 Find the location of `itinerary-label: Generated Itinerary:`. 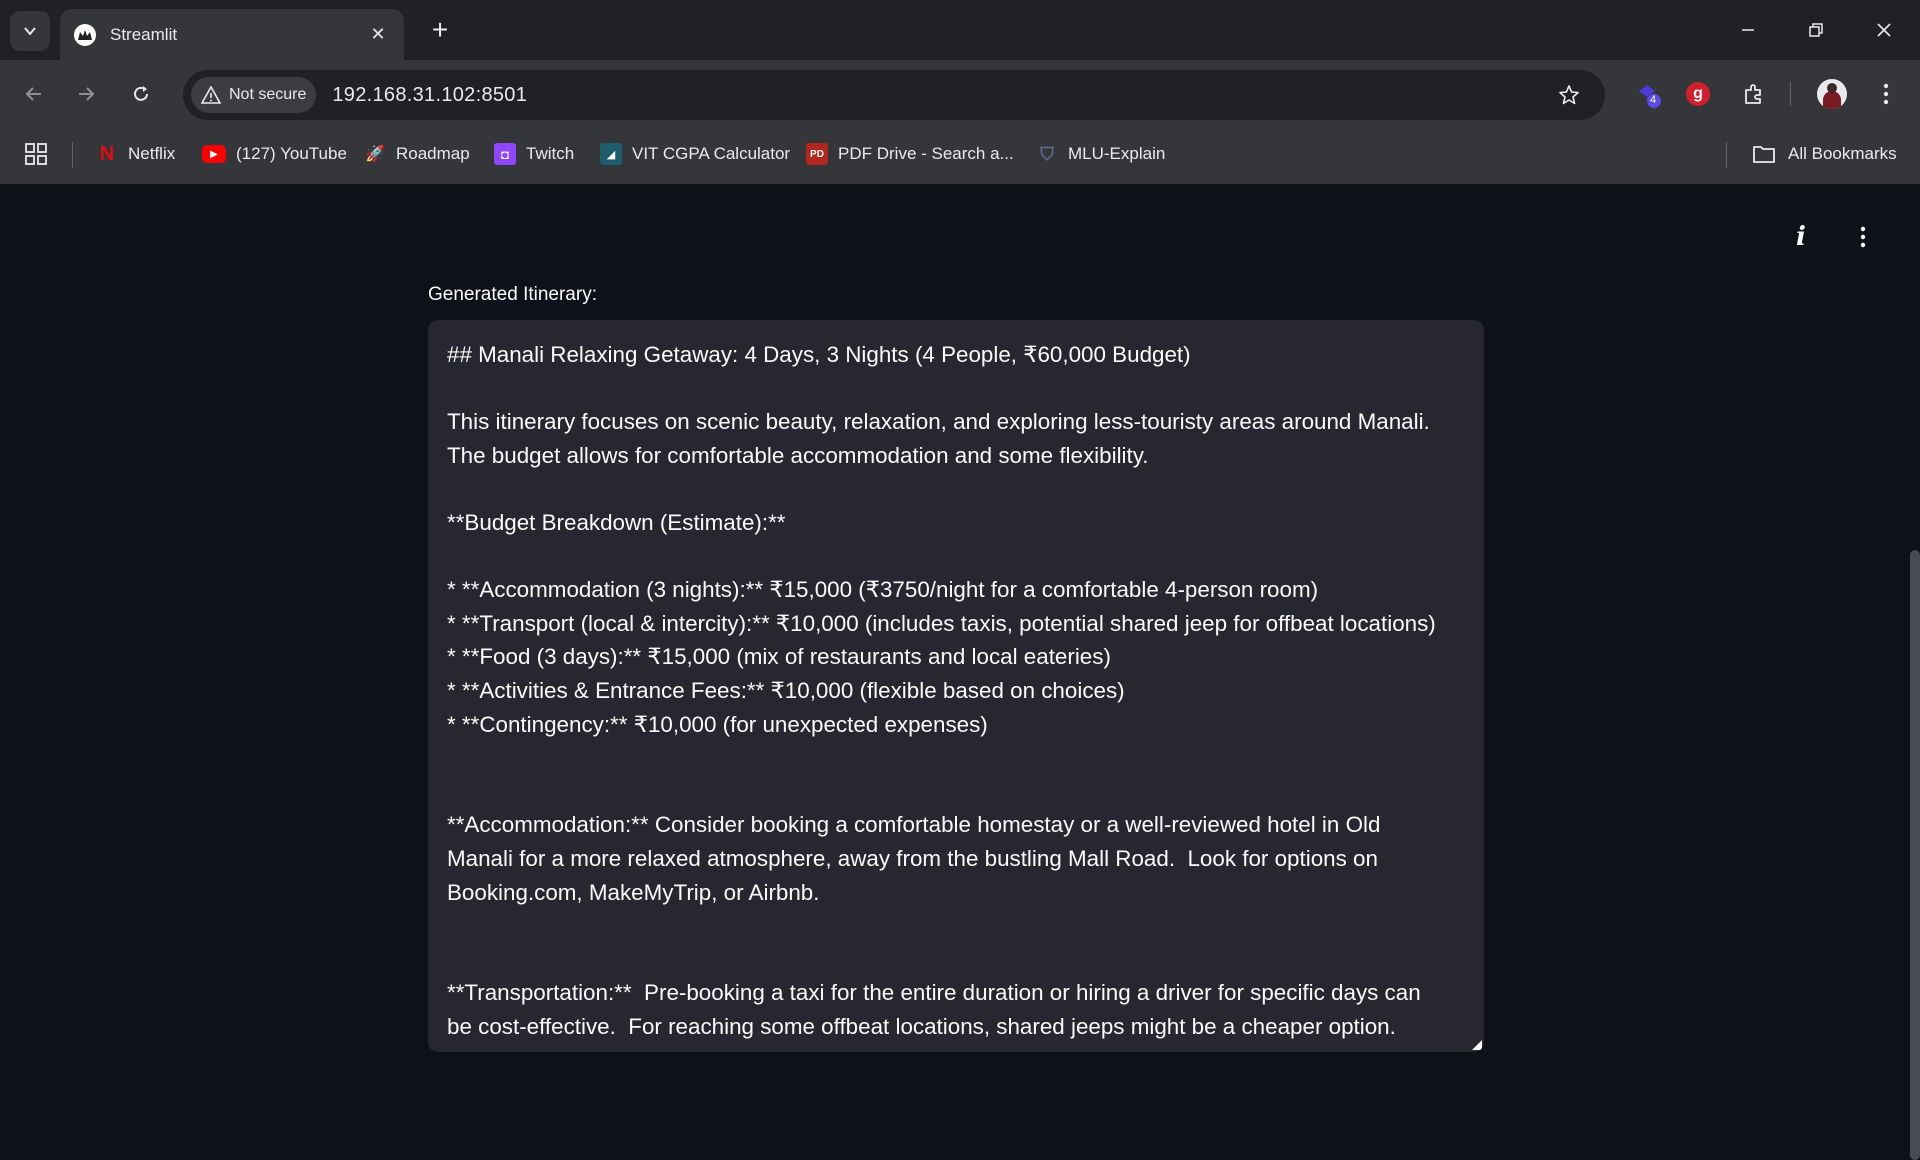

itinerary-label: Generated Itinerary: is located at coordinates (512, 294).